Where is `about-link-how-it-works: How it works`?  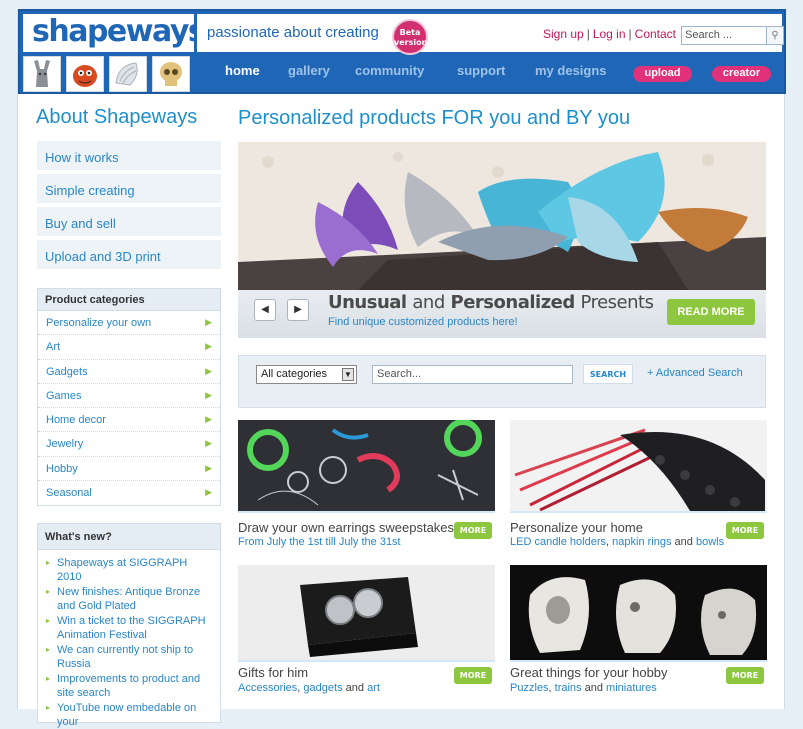
about-link-how-it-works: How it works is located at coordinates (129, 156).